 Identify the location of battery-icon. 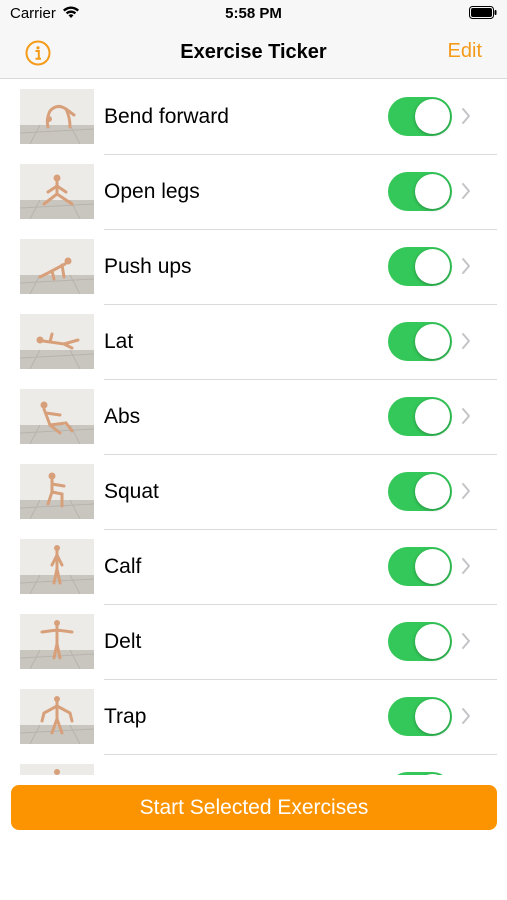
(483, 12).